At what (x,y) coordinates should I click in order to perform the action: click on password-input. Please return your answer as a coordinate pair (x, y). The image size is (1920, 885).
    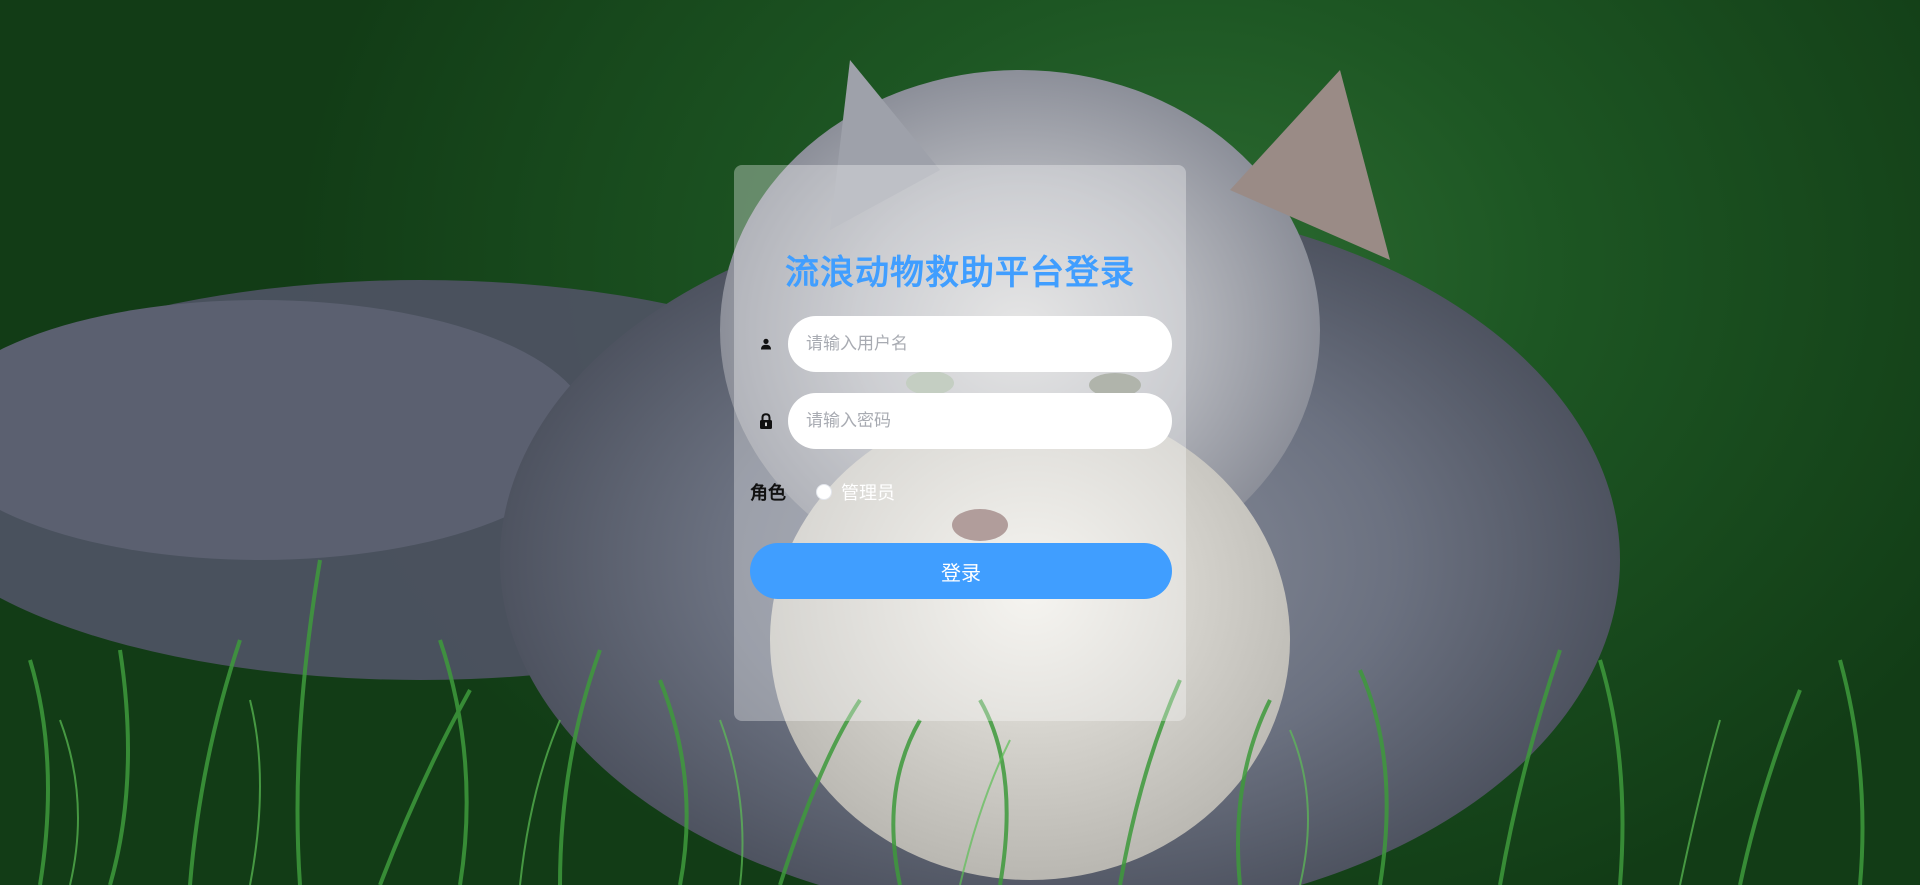
    Looking at the image, I should click on (980, 421).